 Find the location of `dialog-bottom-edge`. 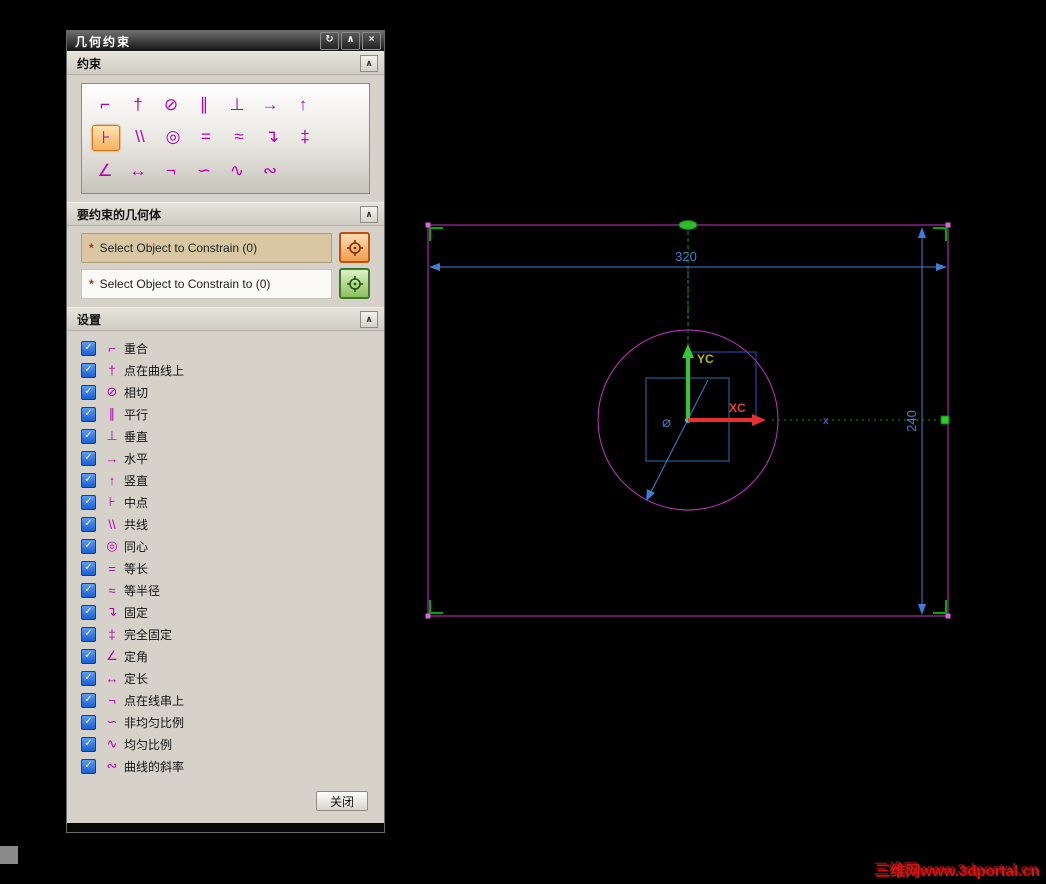

dialog-bottom-edge is located at coordinates (225, 827).